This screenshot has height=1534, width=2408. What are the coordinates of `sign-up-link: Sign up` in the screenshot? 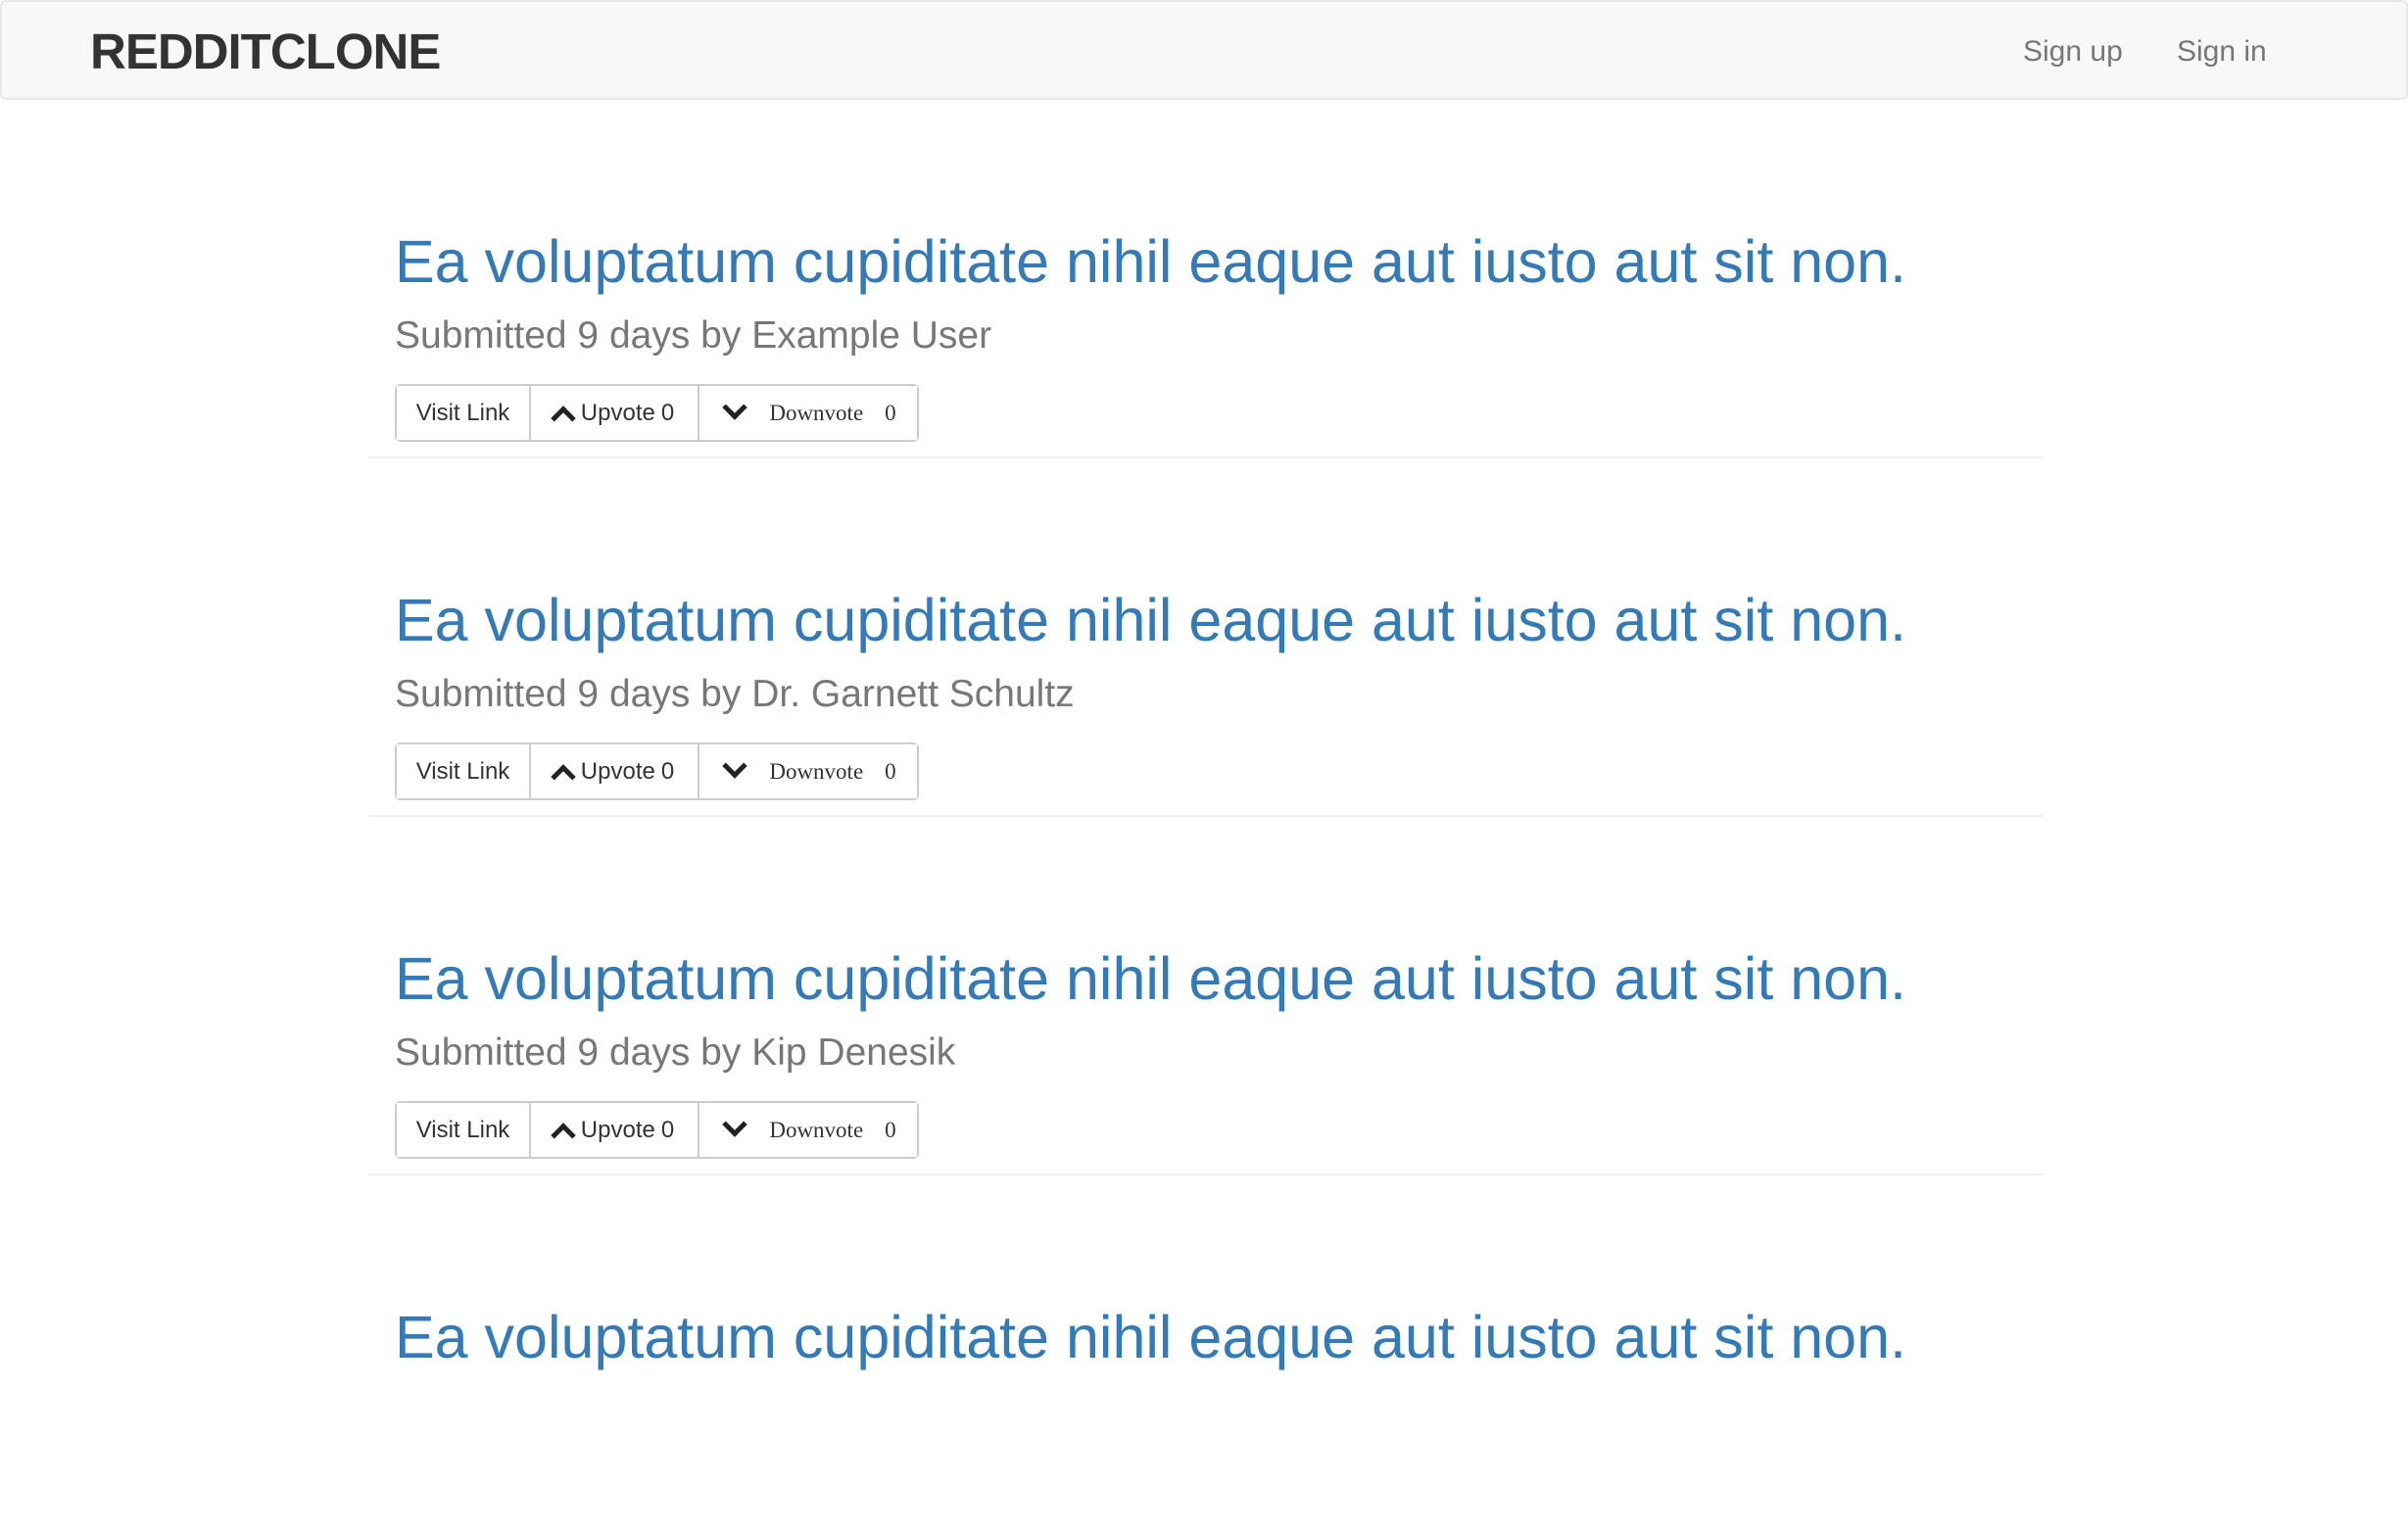 It's located at (2073, 52).